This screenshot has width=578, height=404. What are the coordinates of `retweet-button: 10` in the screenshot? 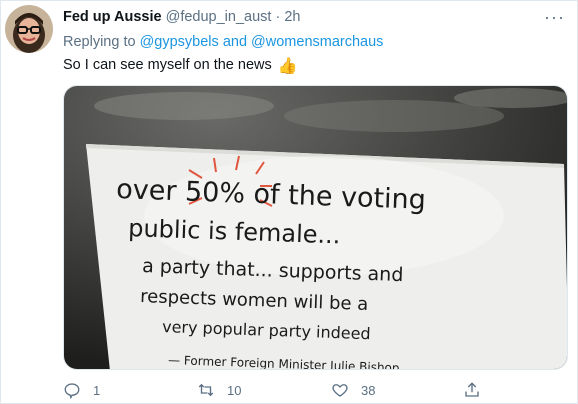 It's located at (219, 390).